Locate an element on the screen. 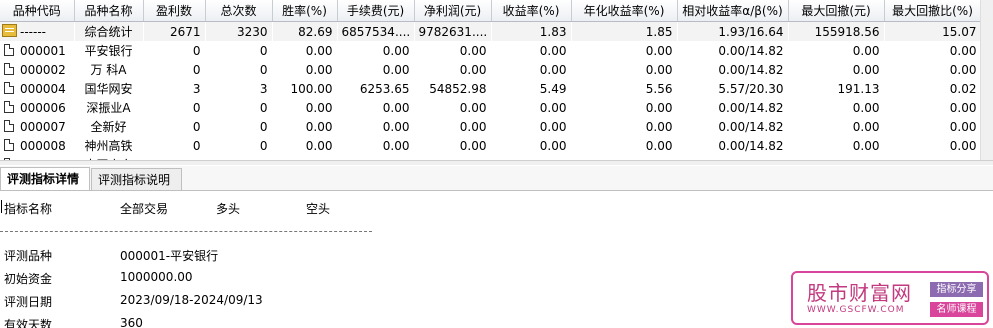  cell-dd: 191.13 is located at coordinates (858, 88).